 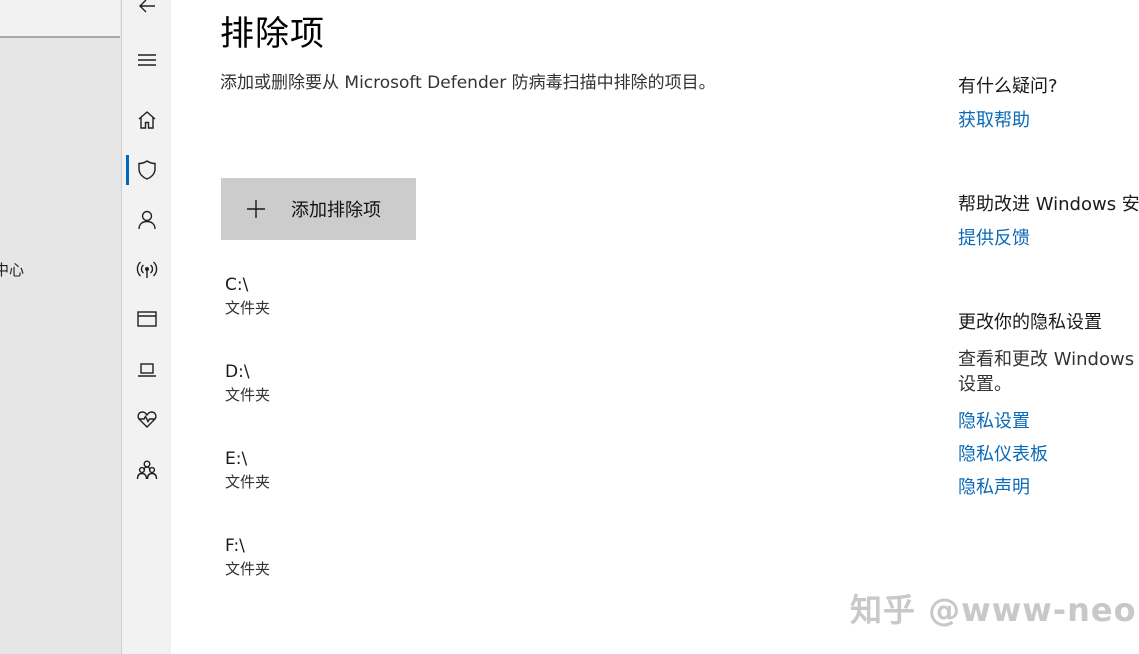 What do you see at coordinates (375, 560) in the screenshot?
I see `exclusion-item-f: F:\ 文件夹` at bounding box center [375, 560].